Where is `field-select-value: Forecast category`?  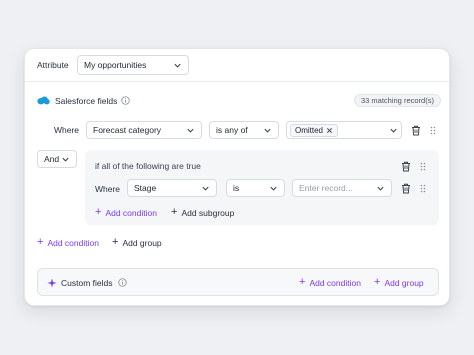
field-select-value: Forecast category is located at coordinates (127, 130).